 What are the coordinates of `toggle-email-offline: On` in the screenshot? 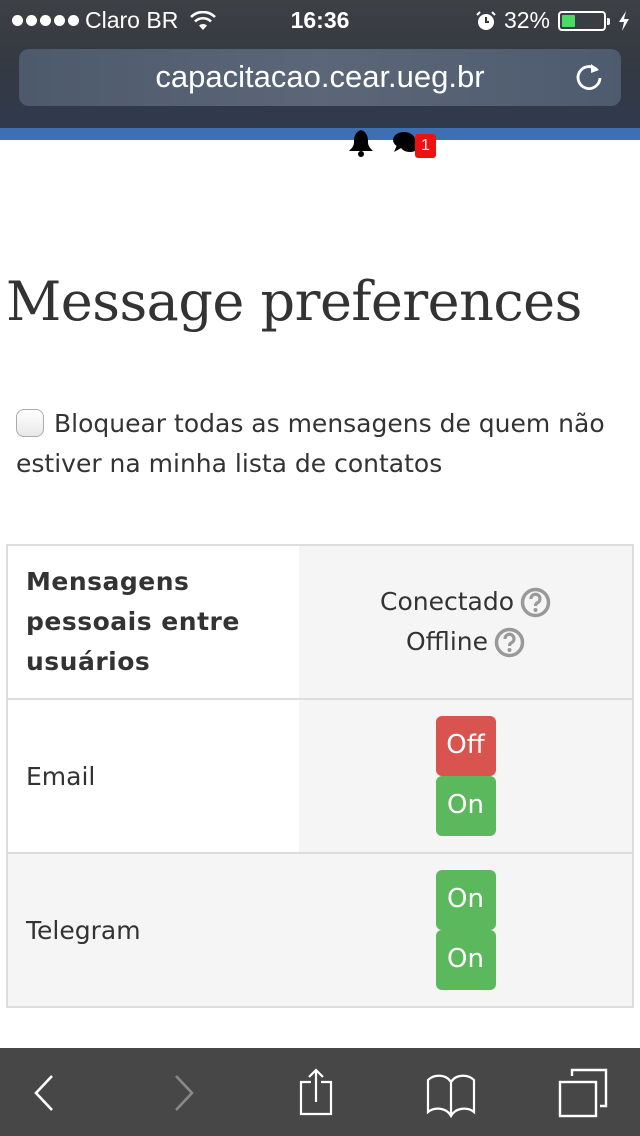 It's located at (465, 806).